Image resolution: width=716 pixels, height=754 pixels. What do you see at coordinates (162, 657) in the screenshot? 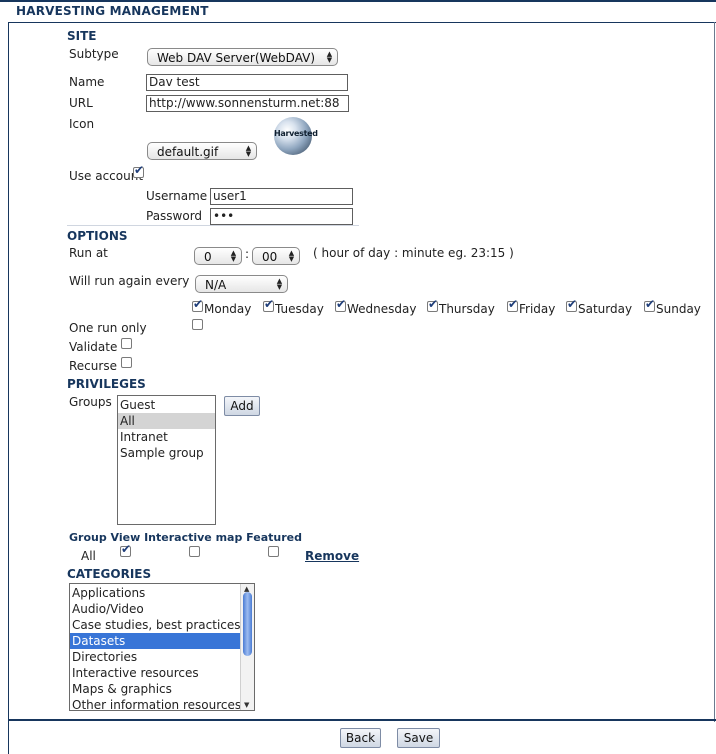
I see `category-option: Directories` at bounding box center [162, 657].